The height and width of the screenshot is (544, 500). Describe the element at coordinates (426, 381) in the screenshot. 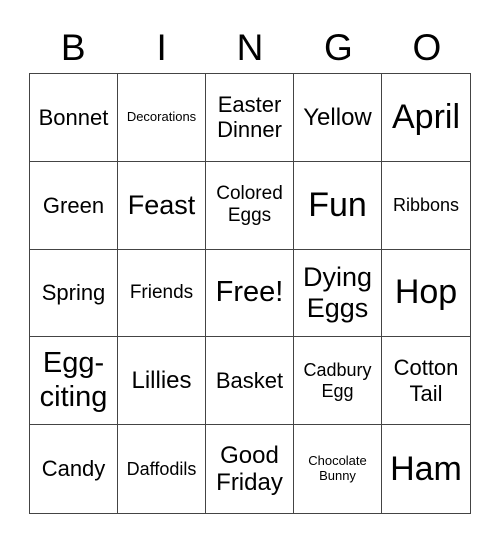

I see `bingo-cell: Cotton Tail` at that location.